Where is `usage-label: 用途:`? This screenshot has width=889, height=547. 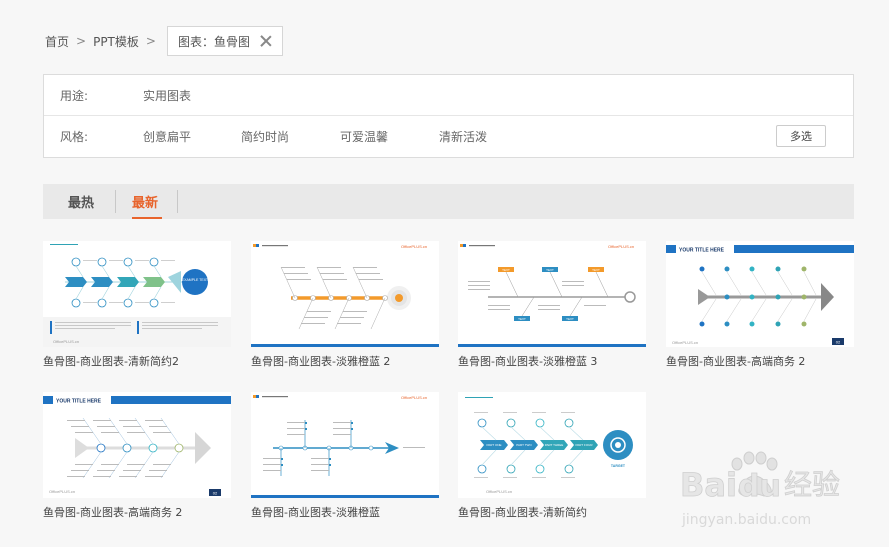
usage-label: 用途: is located at coordinates (74, 95).